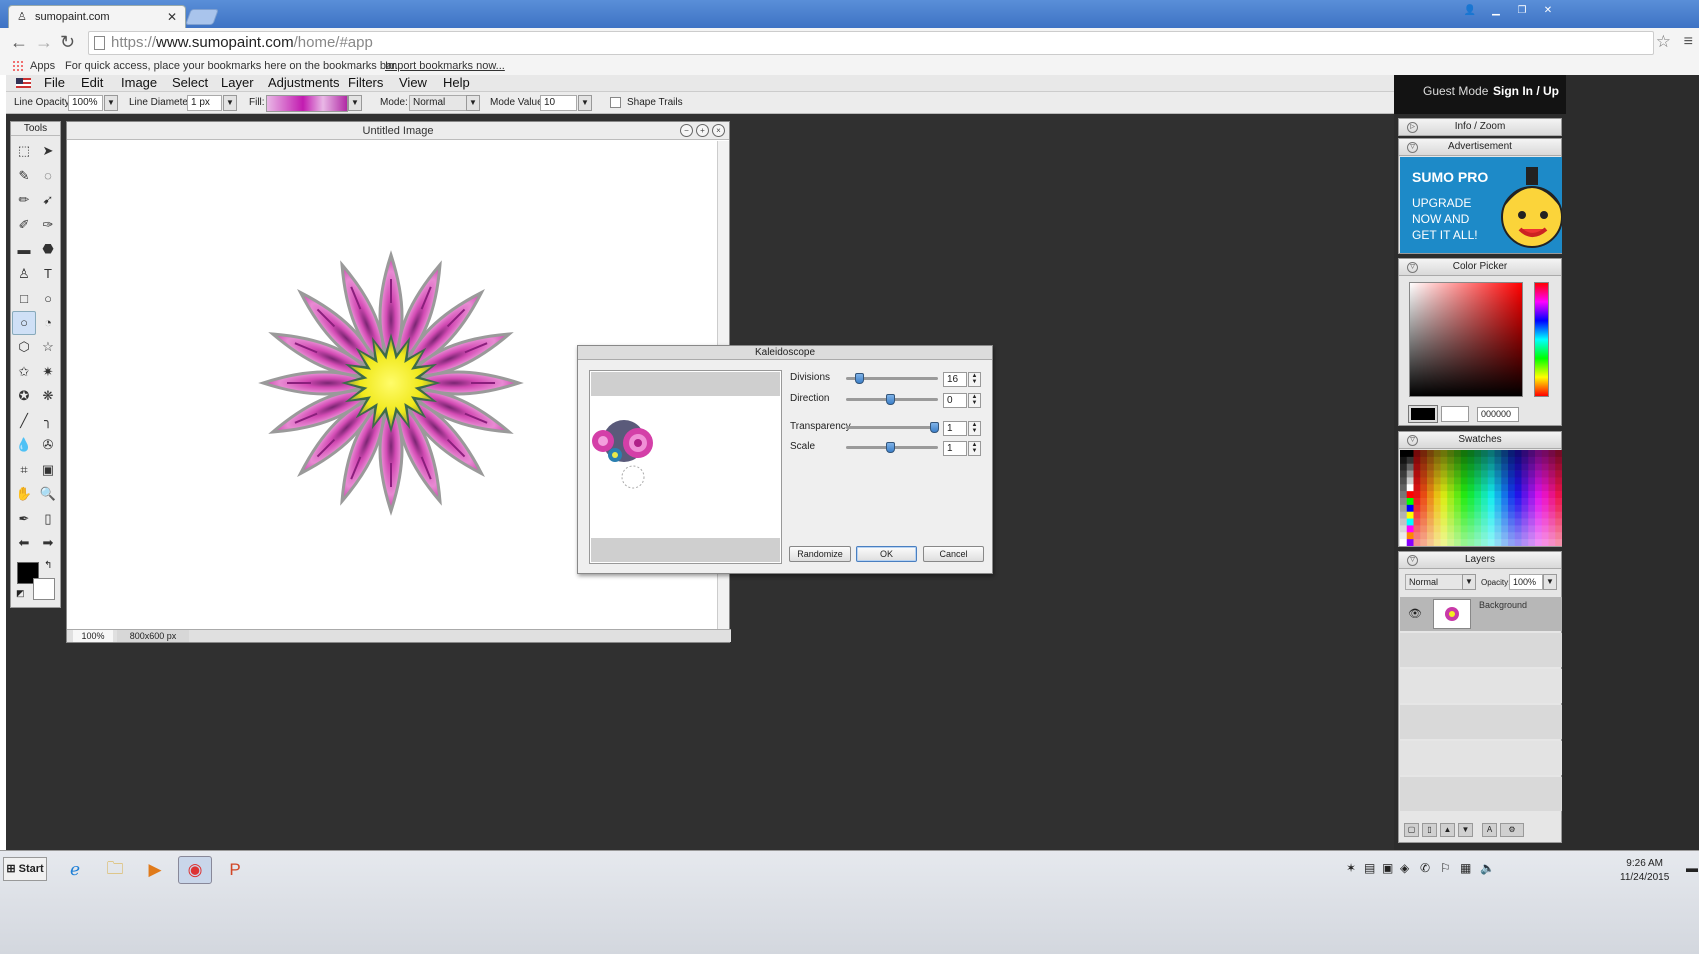 Image resolution: width=1699 pixels, height=954 pixels. What do you see at coordinates (48, 323) in the screenshot?
I see `rounded-shape-tool-icon: ◔` at bounding box center [48, 323].